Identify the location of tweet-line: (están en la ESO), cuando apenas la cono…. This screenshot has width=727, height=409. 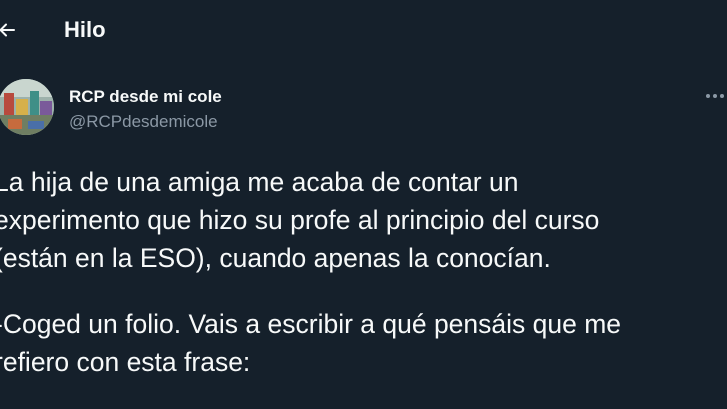
(275, 258).